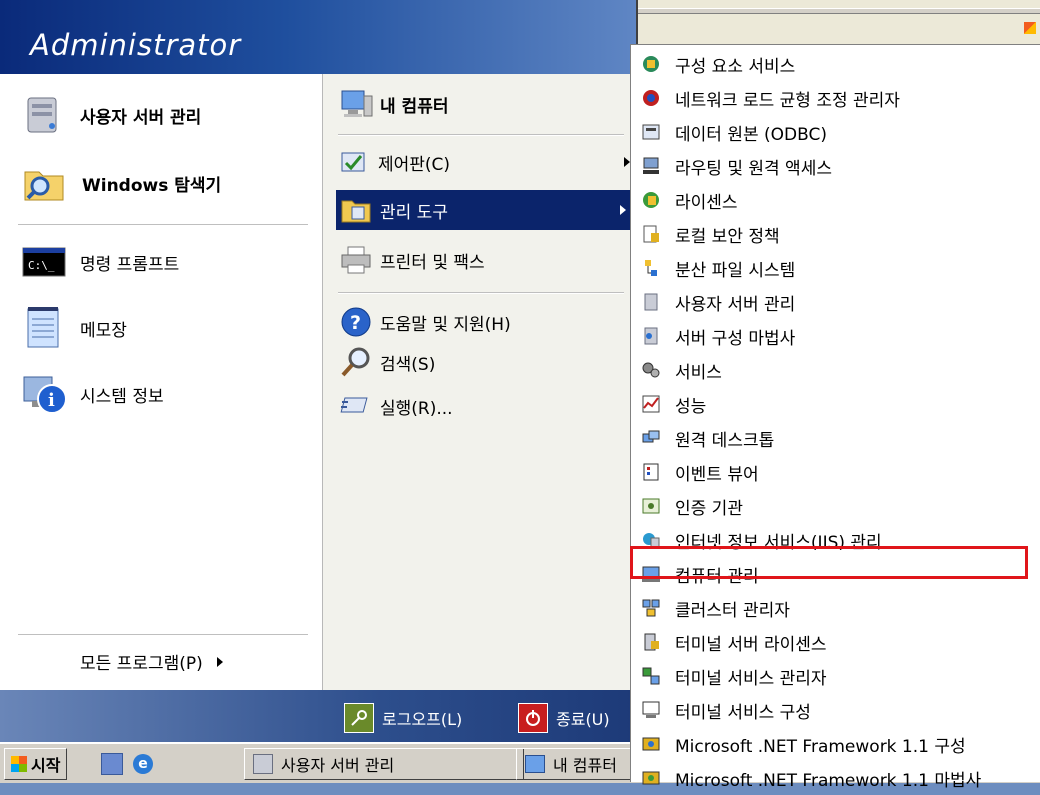  What do you see at coordinates (835, 608) in the screenshot?
I see `submenu-item-cluster-admin: 클러스터 관리자` at bounding box center [835, 608].